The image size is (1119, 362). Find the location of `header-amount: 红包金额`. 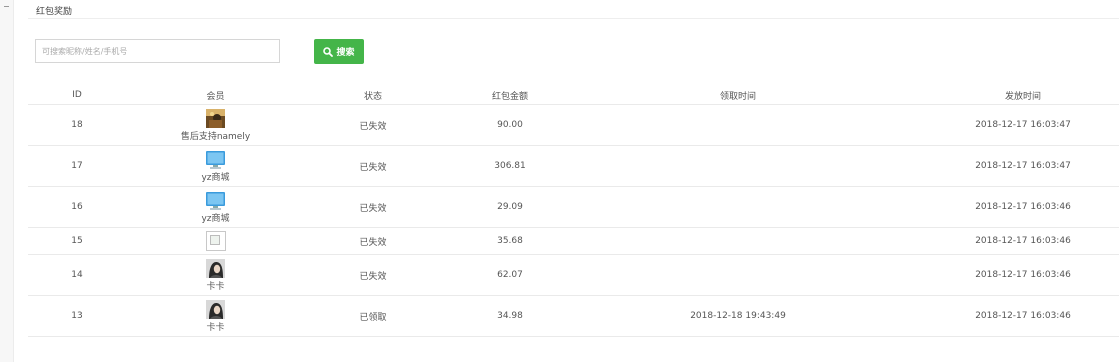

header-amount: 红包金额 is located at coordinates (509, 96).